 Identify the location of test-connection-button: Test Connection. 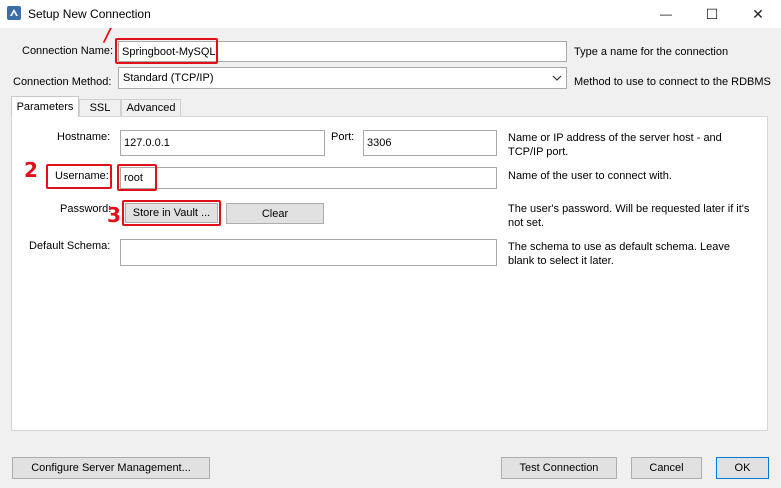
(559, 468).